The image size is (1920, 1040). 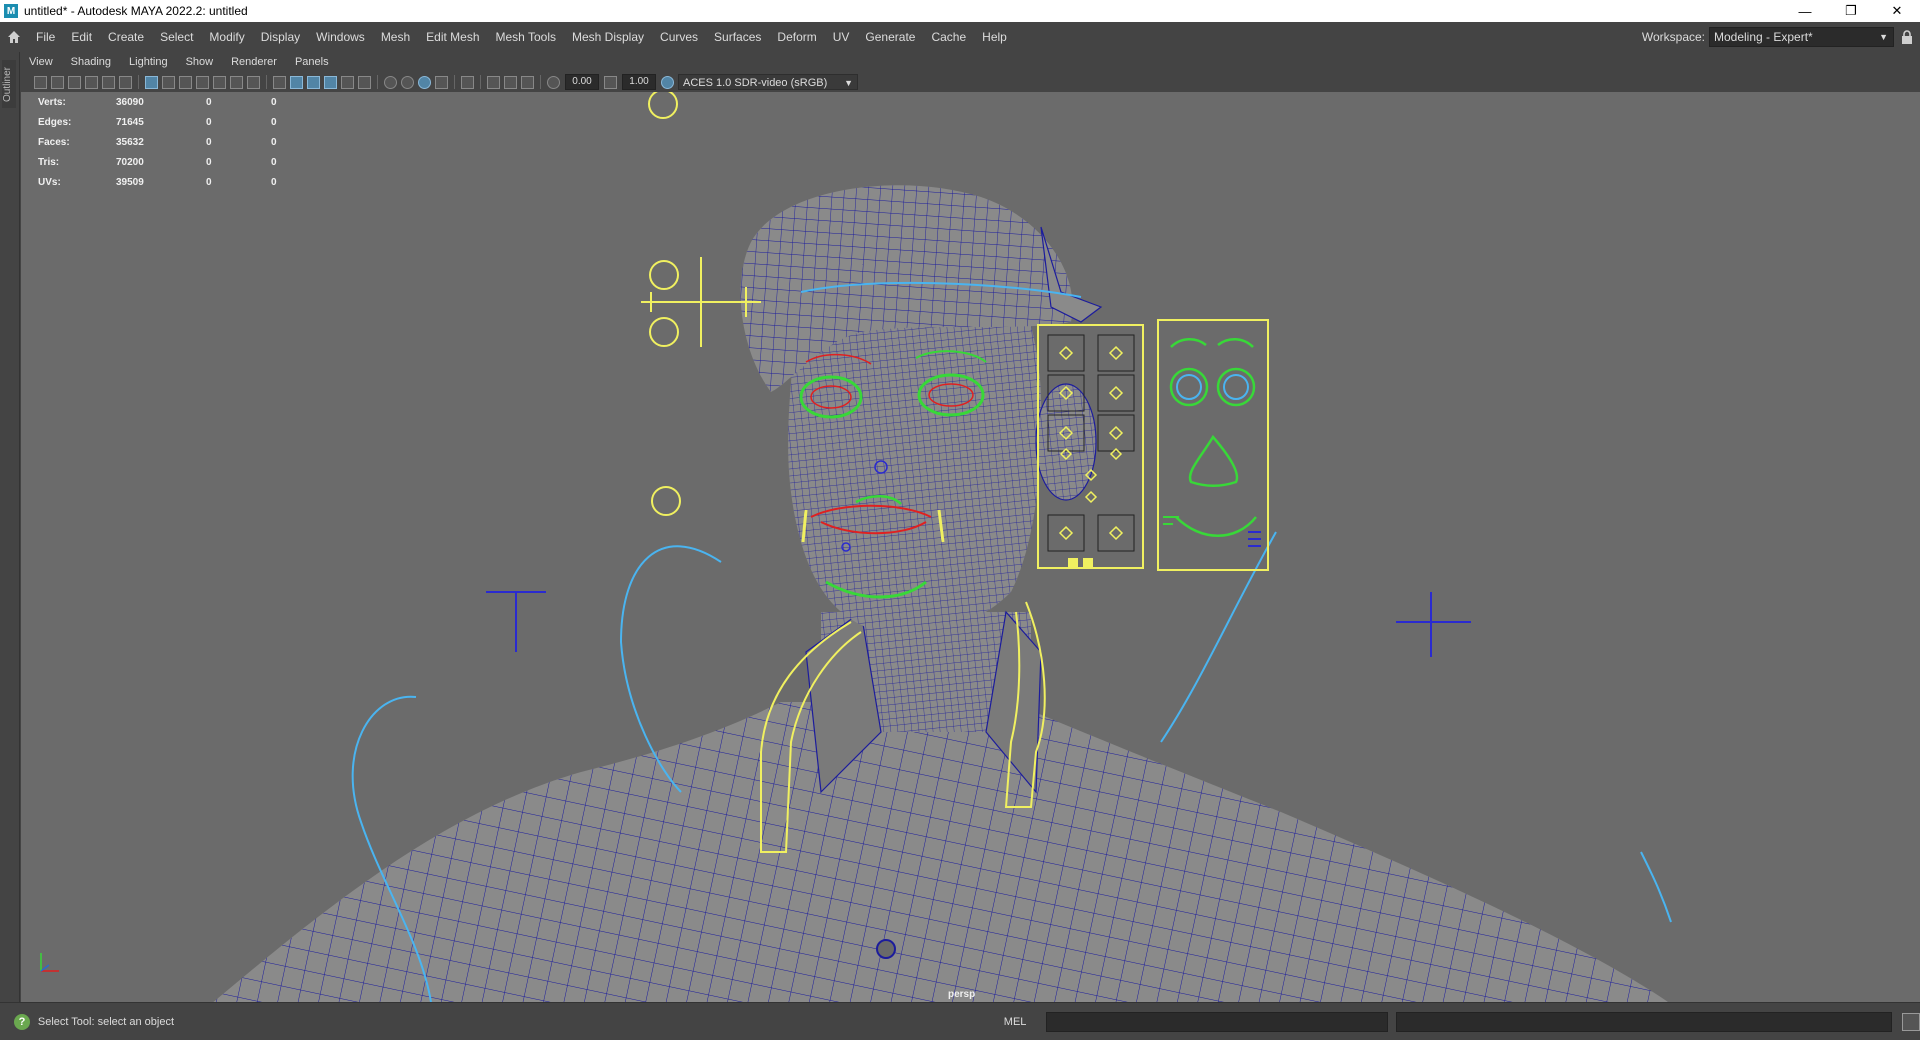 What do you see at coordinates (841, 37) in the screenshot?
I see `menu-uv: UV` at bounding box center [841, 37].